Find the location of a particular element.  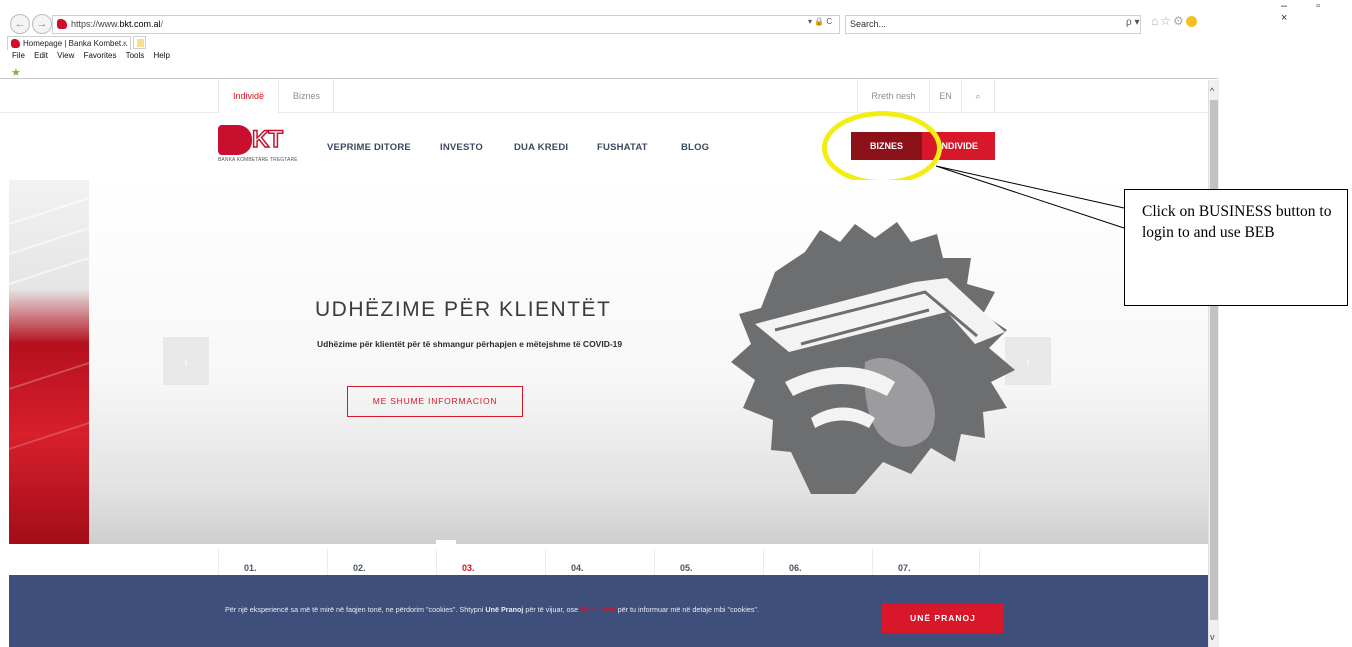

menu-tools: Tools is located at coordinates (135, 55).